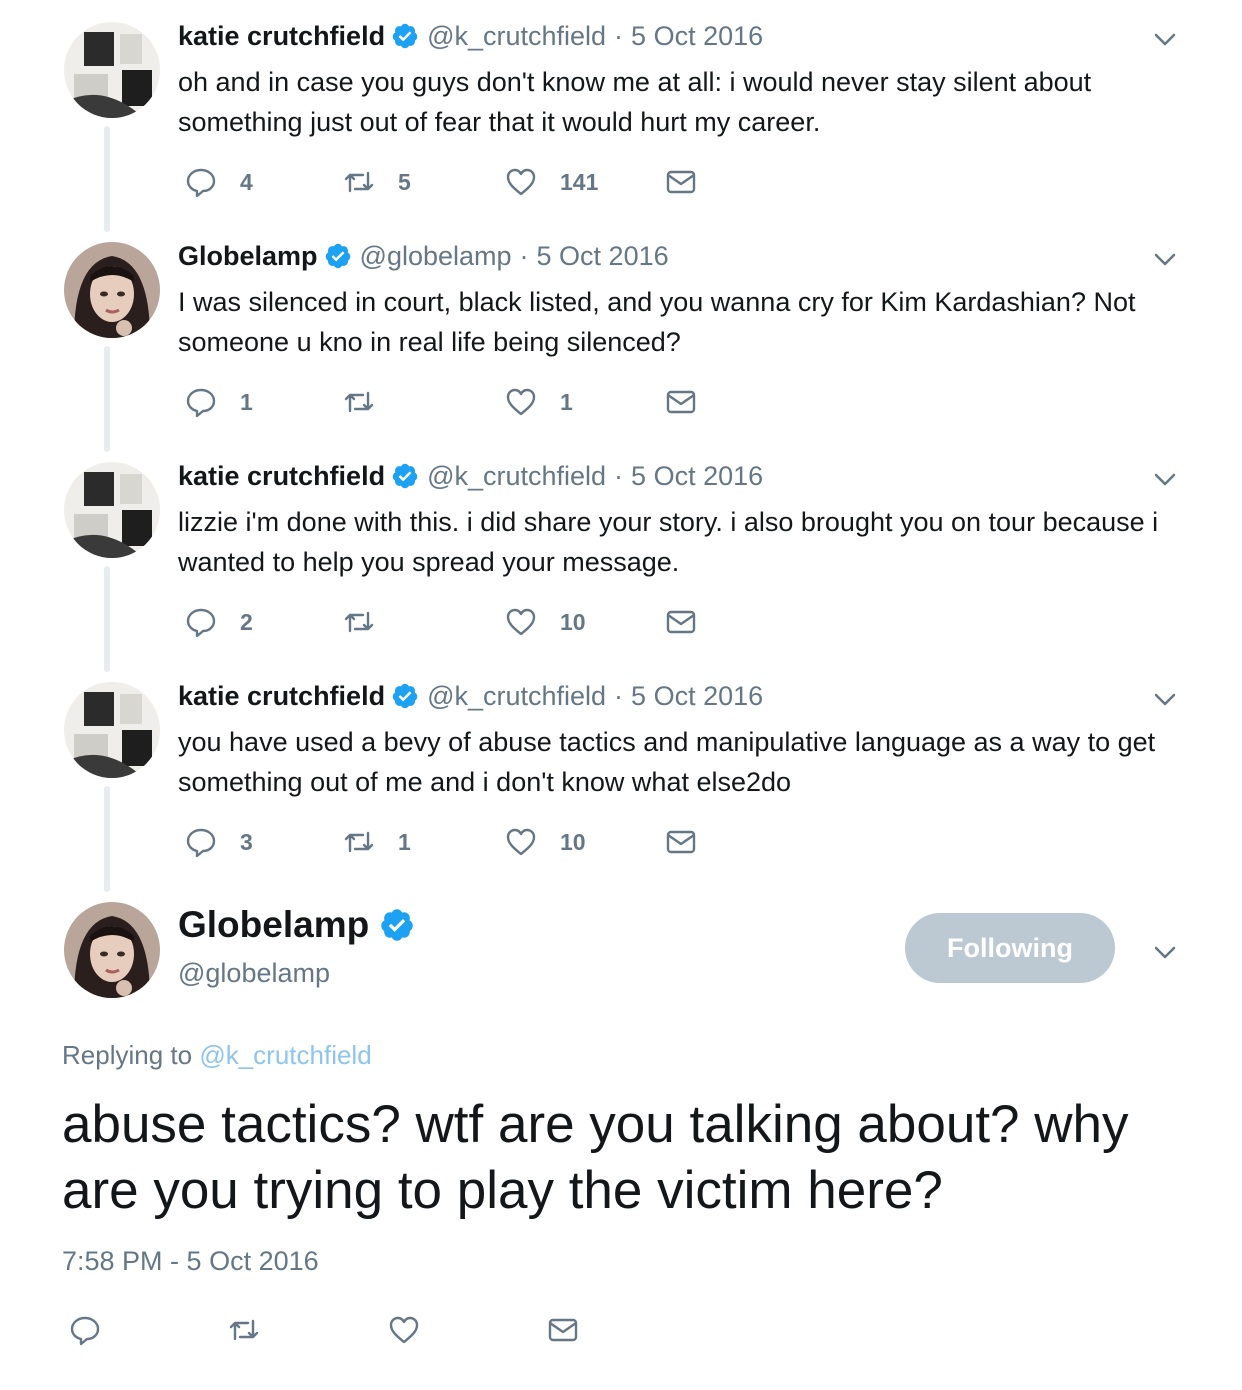 The height and width of the screenshot is (1390, 1242). I want to click on tweet-header: Globelamp @globelamp · 5 Oct 2016, so click(423, 256).